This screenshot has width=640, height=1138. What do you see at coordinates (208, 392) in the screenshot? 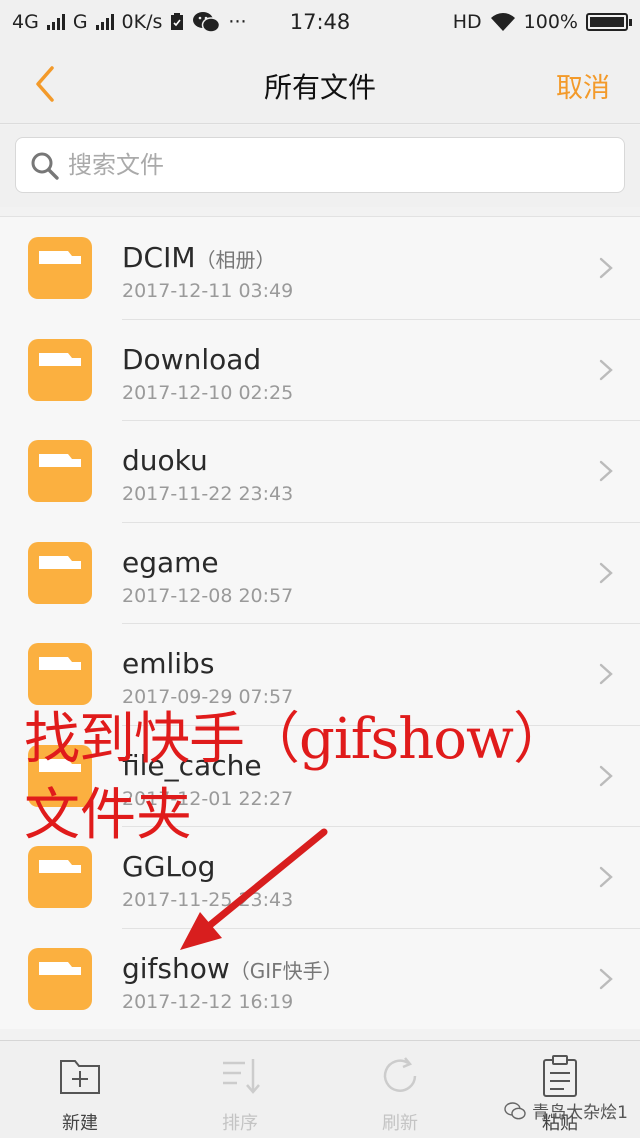
I see `file-date: 2017-12-10 02:25` at bounding box center [208, 392].